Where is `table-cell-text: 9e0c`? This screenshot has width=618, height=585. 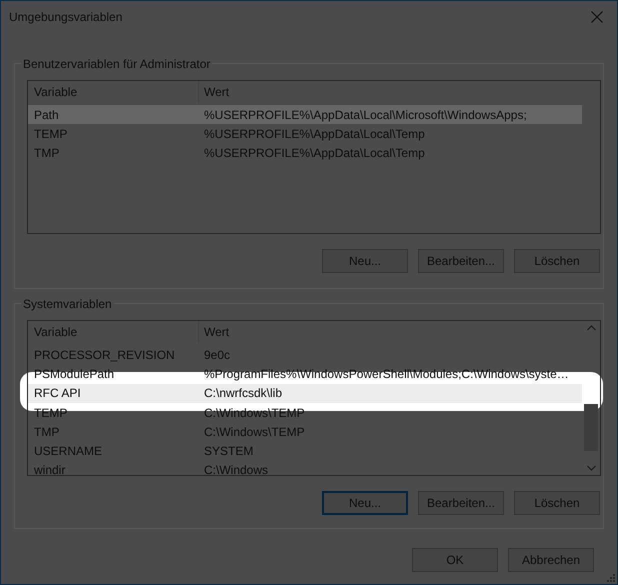
table-cell-text: 9e0c is located at coordinates (216, 355).